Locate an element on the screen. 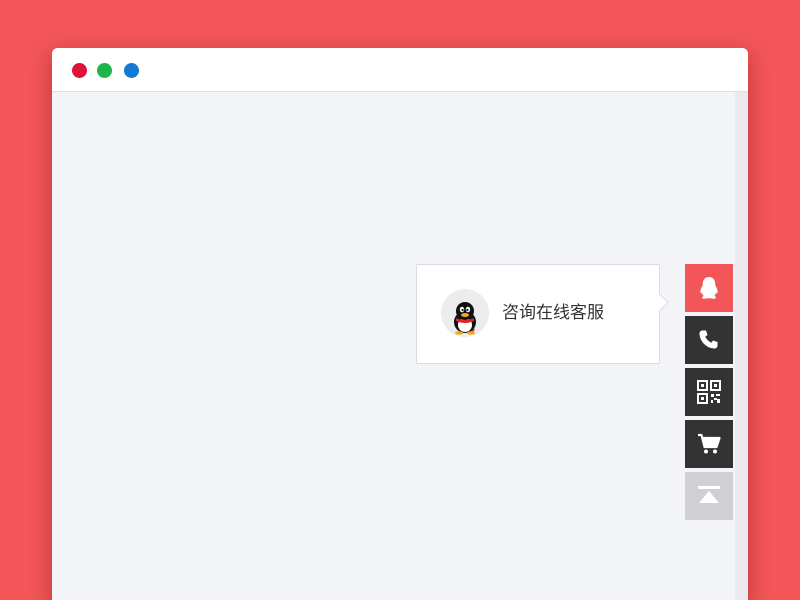 This screenshot has height=600, width=800. title-bar is located at coordinates (400, 70).